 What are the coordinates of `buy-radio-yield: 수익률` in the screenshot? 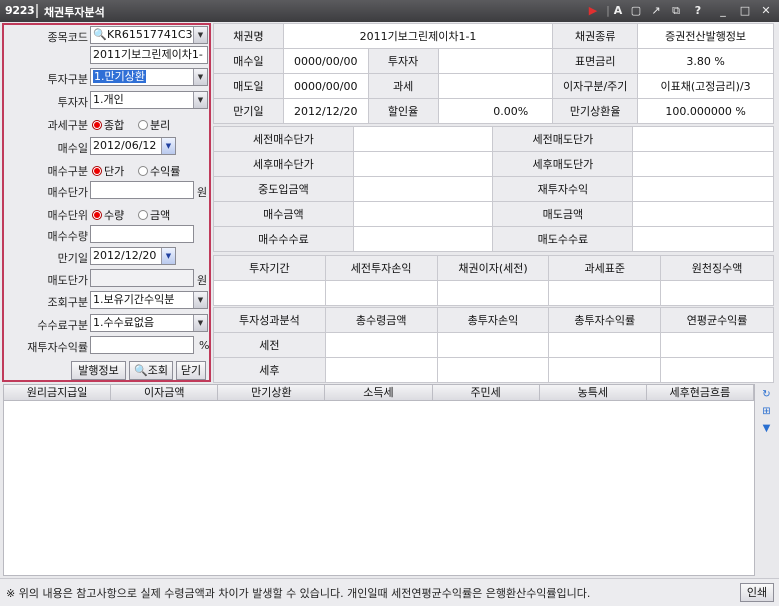 It's located at (159, 171).